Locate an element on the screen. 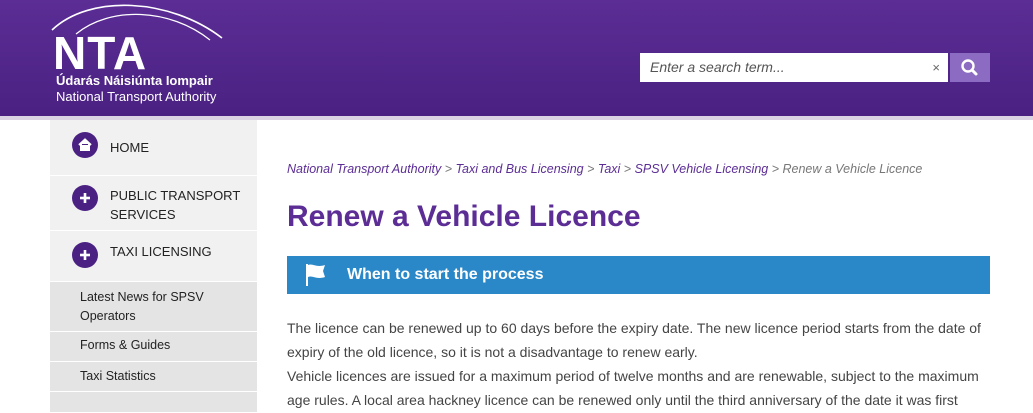  search-input is located at coordinates (785, 67).